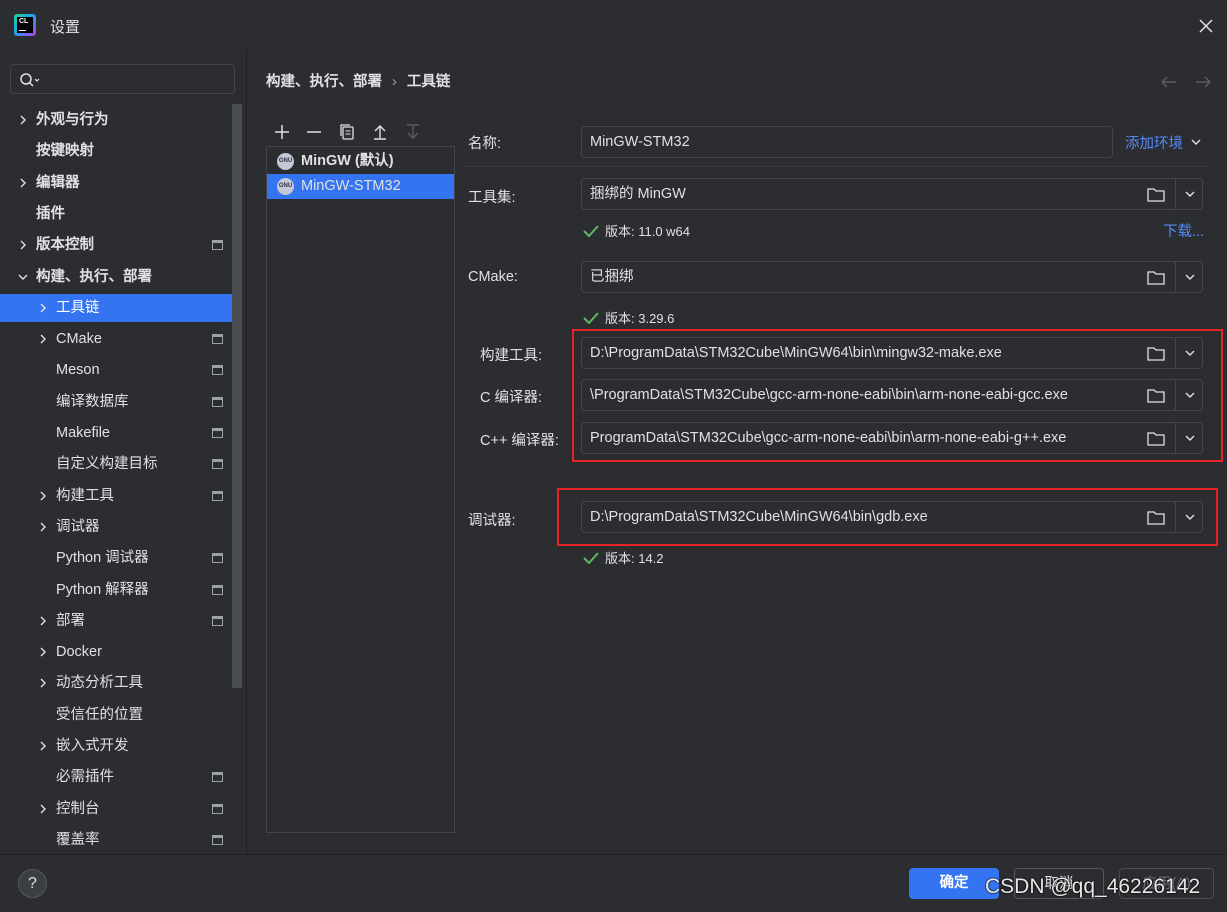 The width and height of the screenshot is (1227, 912). I want to click on cmake-version-text: 版本: 3.29.6, so click(640, 318).